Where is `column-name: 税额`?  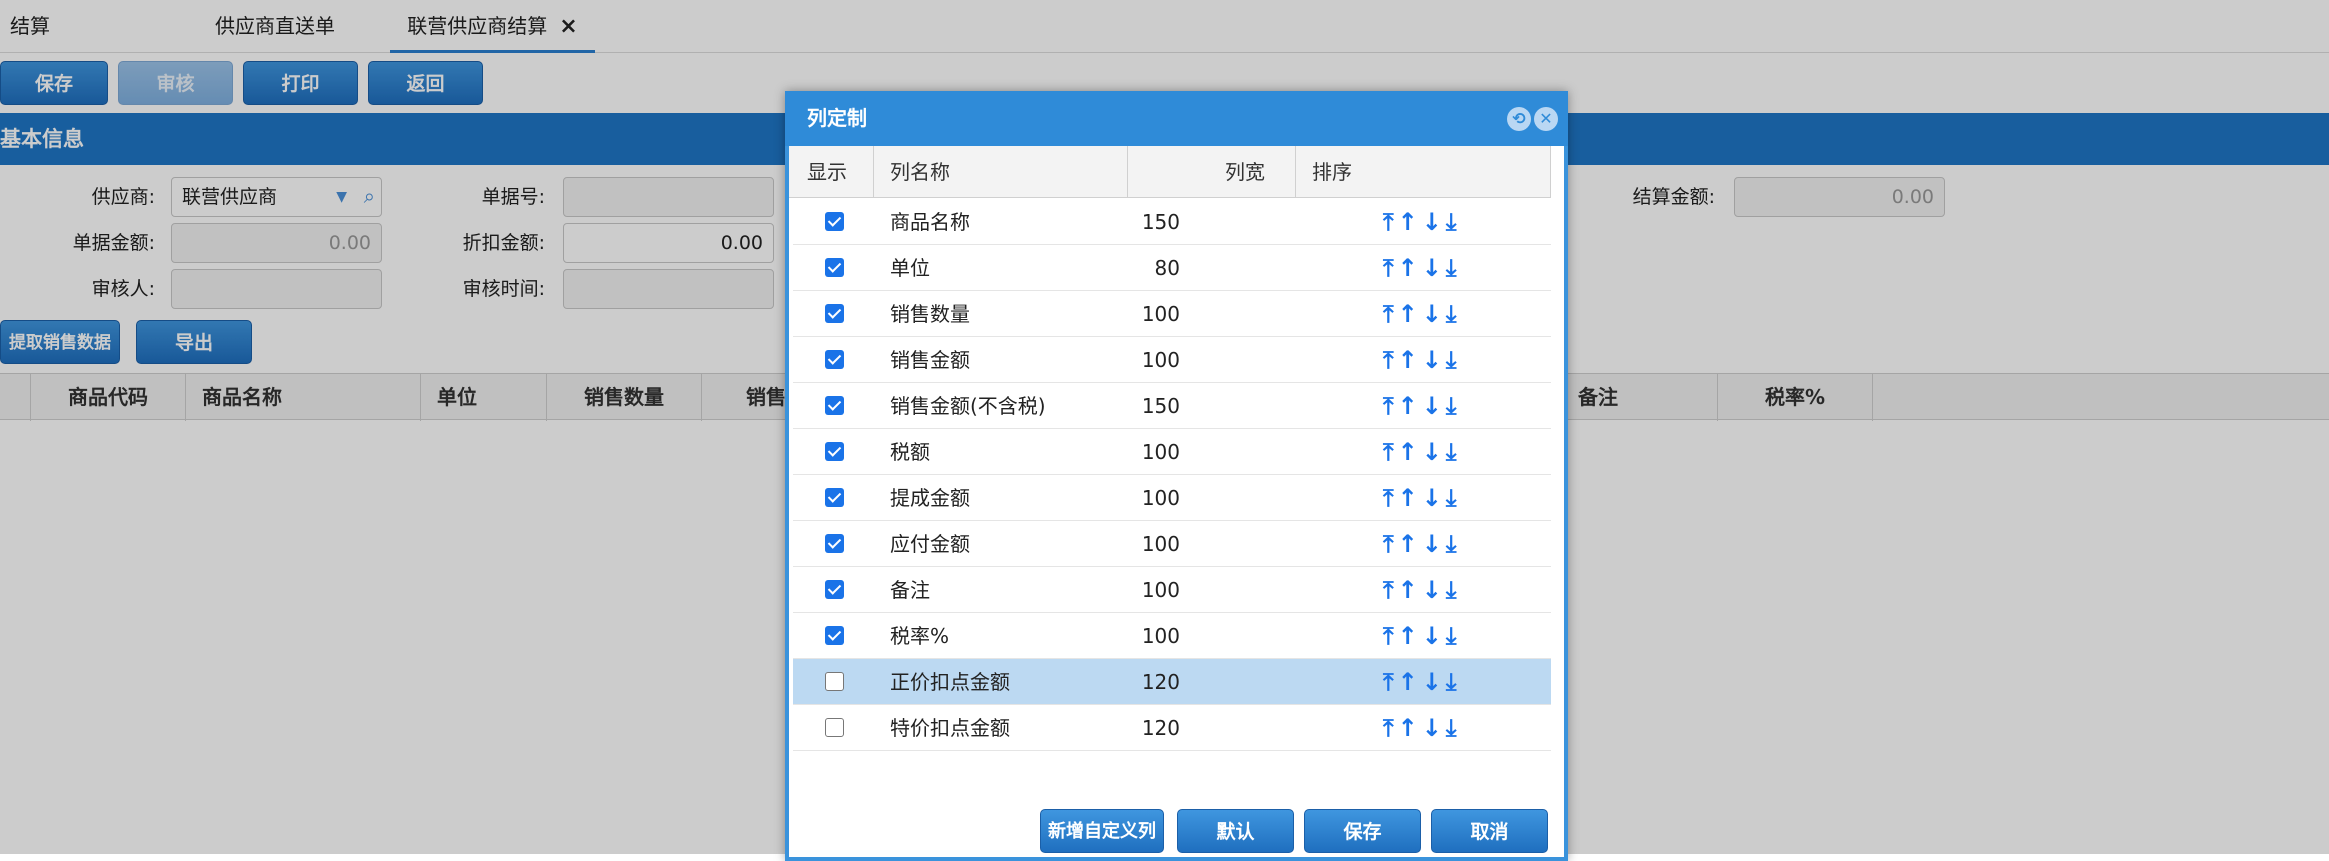
column-name: 税额 is located at coordinates (910, 452).